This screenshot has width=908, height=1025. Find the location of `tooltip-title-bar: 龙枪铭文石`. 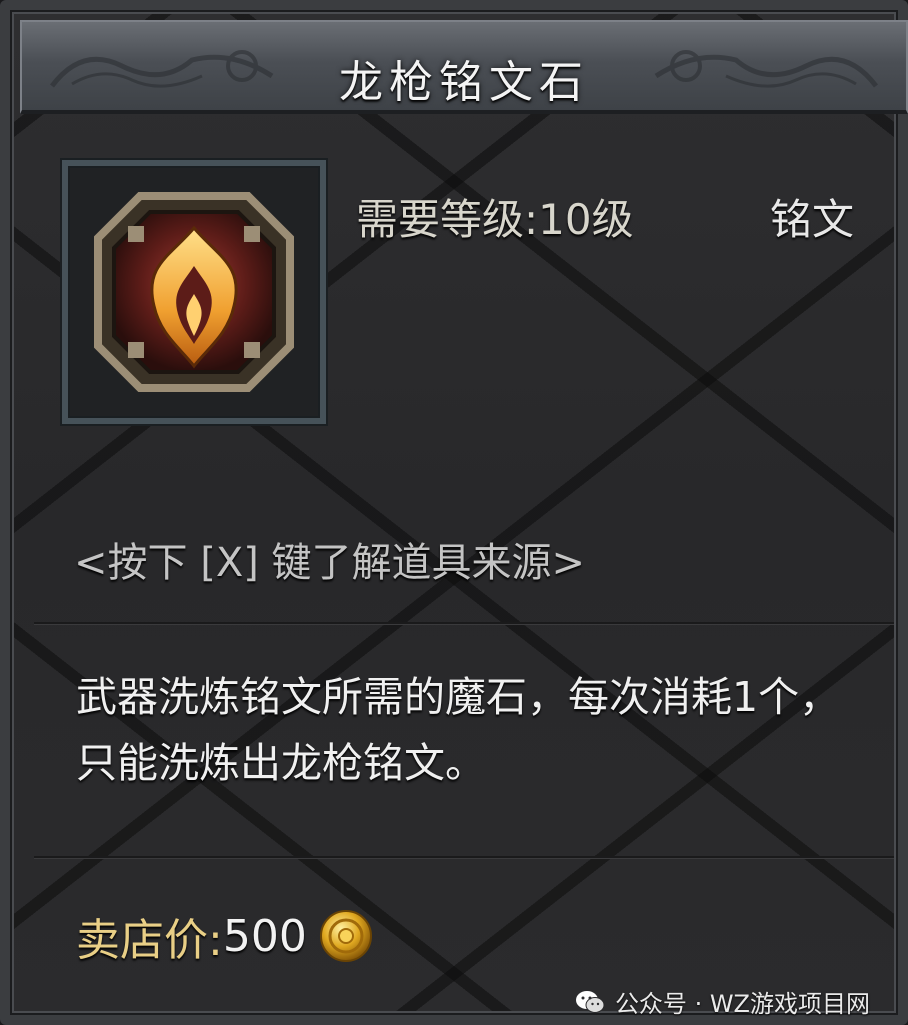

tooltip-title-bar: 龙枪铭文石 is located at coordinates (464, 67).